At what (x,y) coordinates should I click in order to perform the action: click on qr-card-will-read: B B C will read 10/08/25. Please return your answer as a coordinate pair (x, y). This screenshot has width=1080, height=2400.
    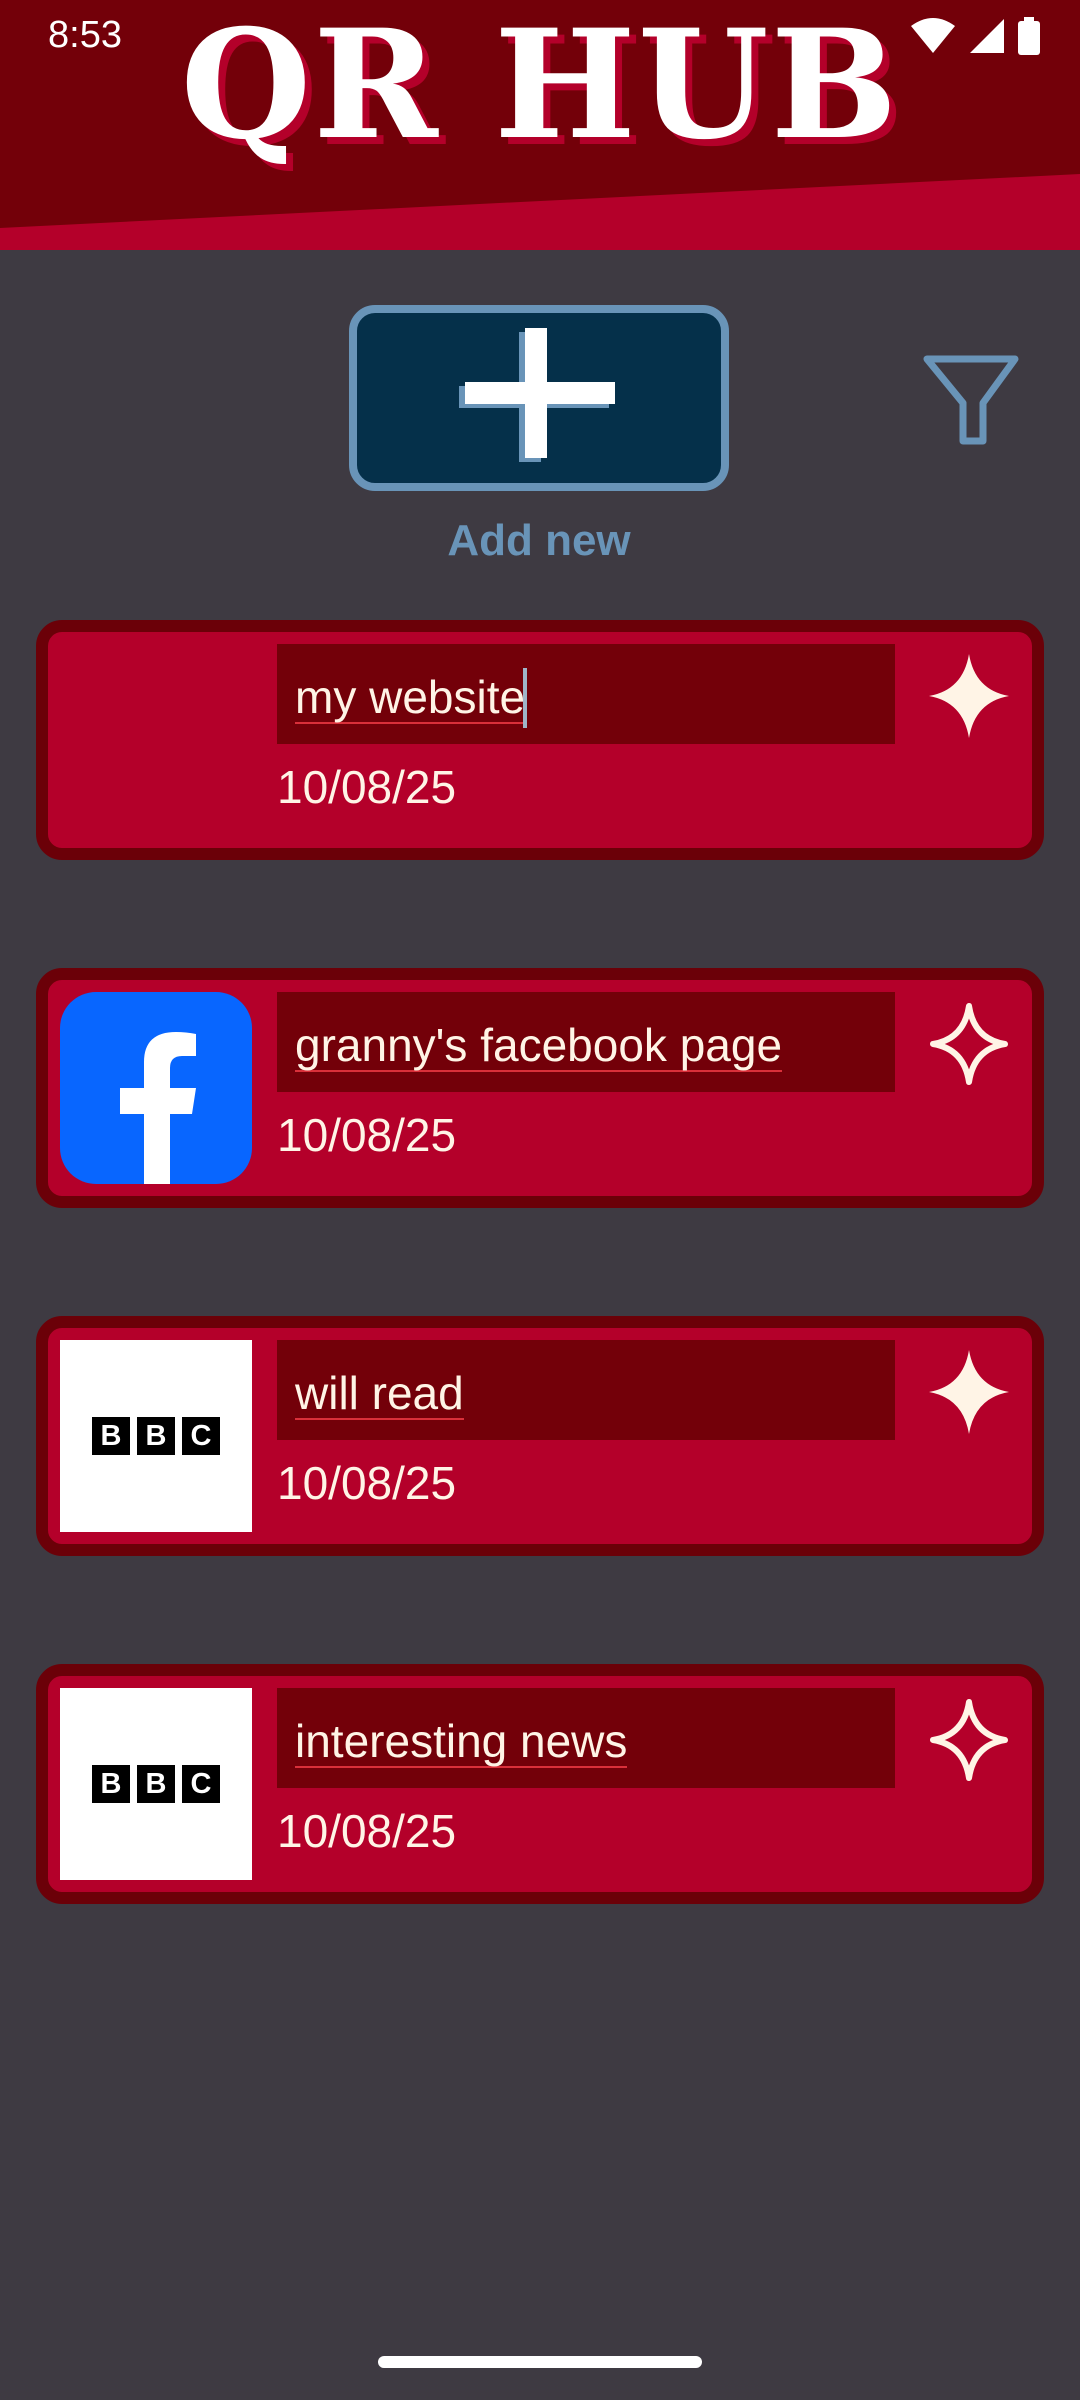
    Looking at the image, I should click on (540, 1436).